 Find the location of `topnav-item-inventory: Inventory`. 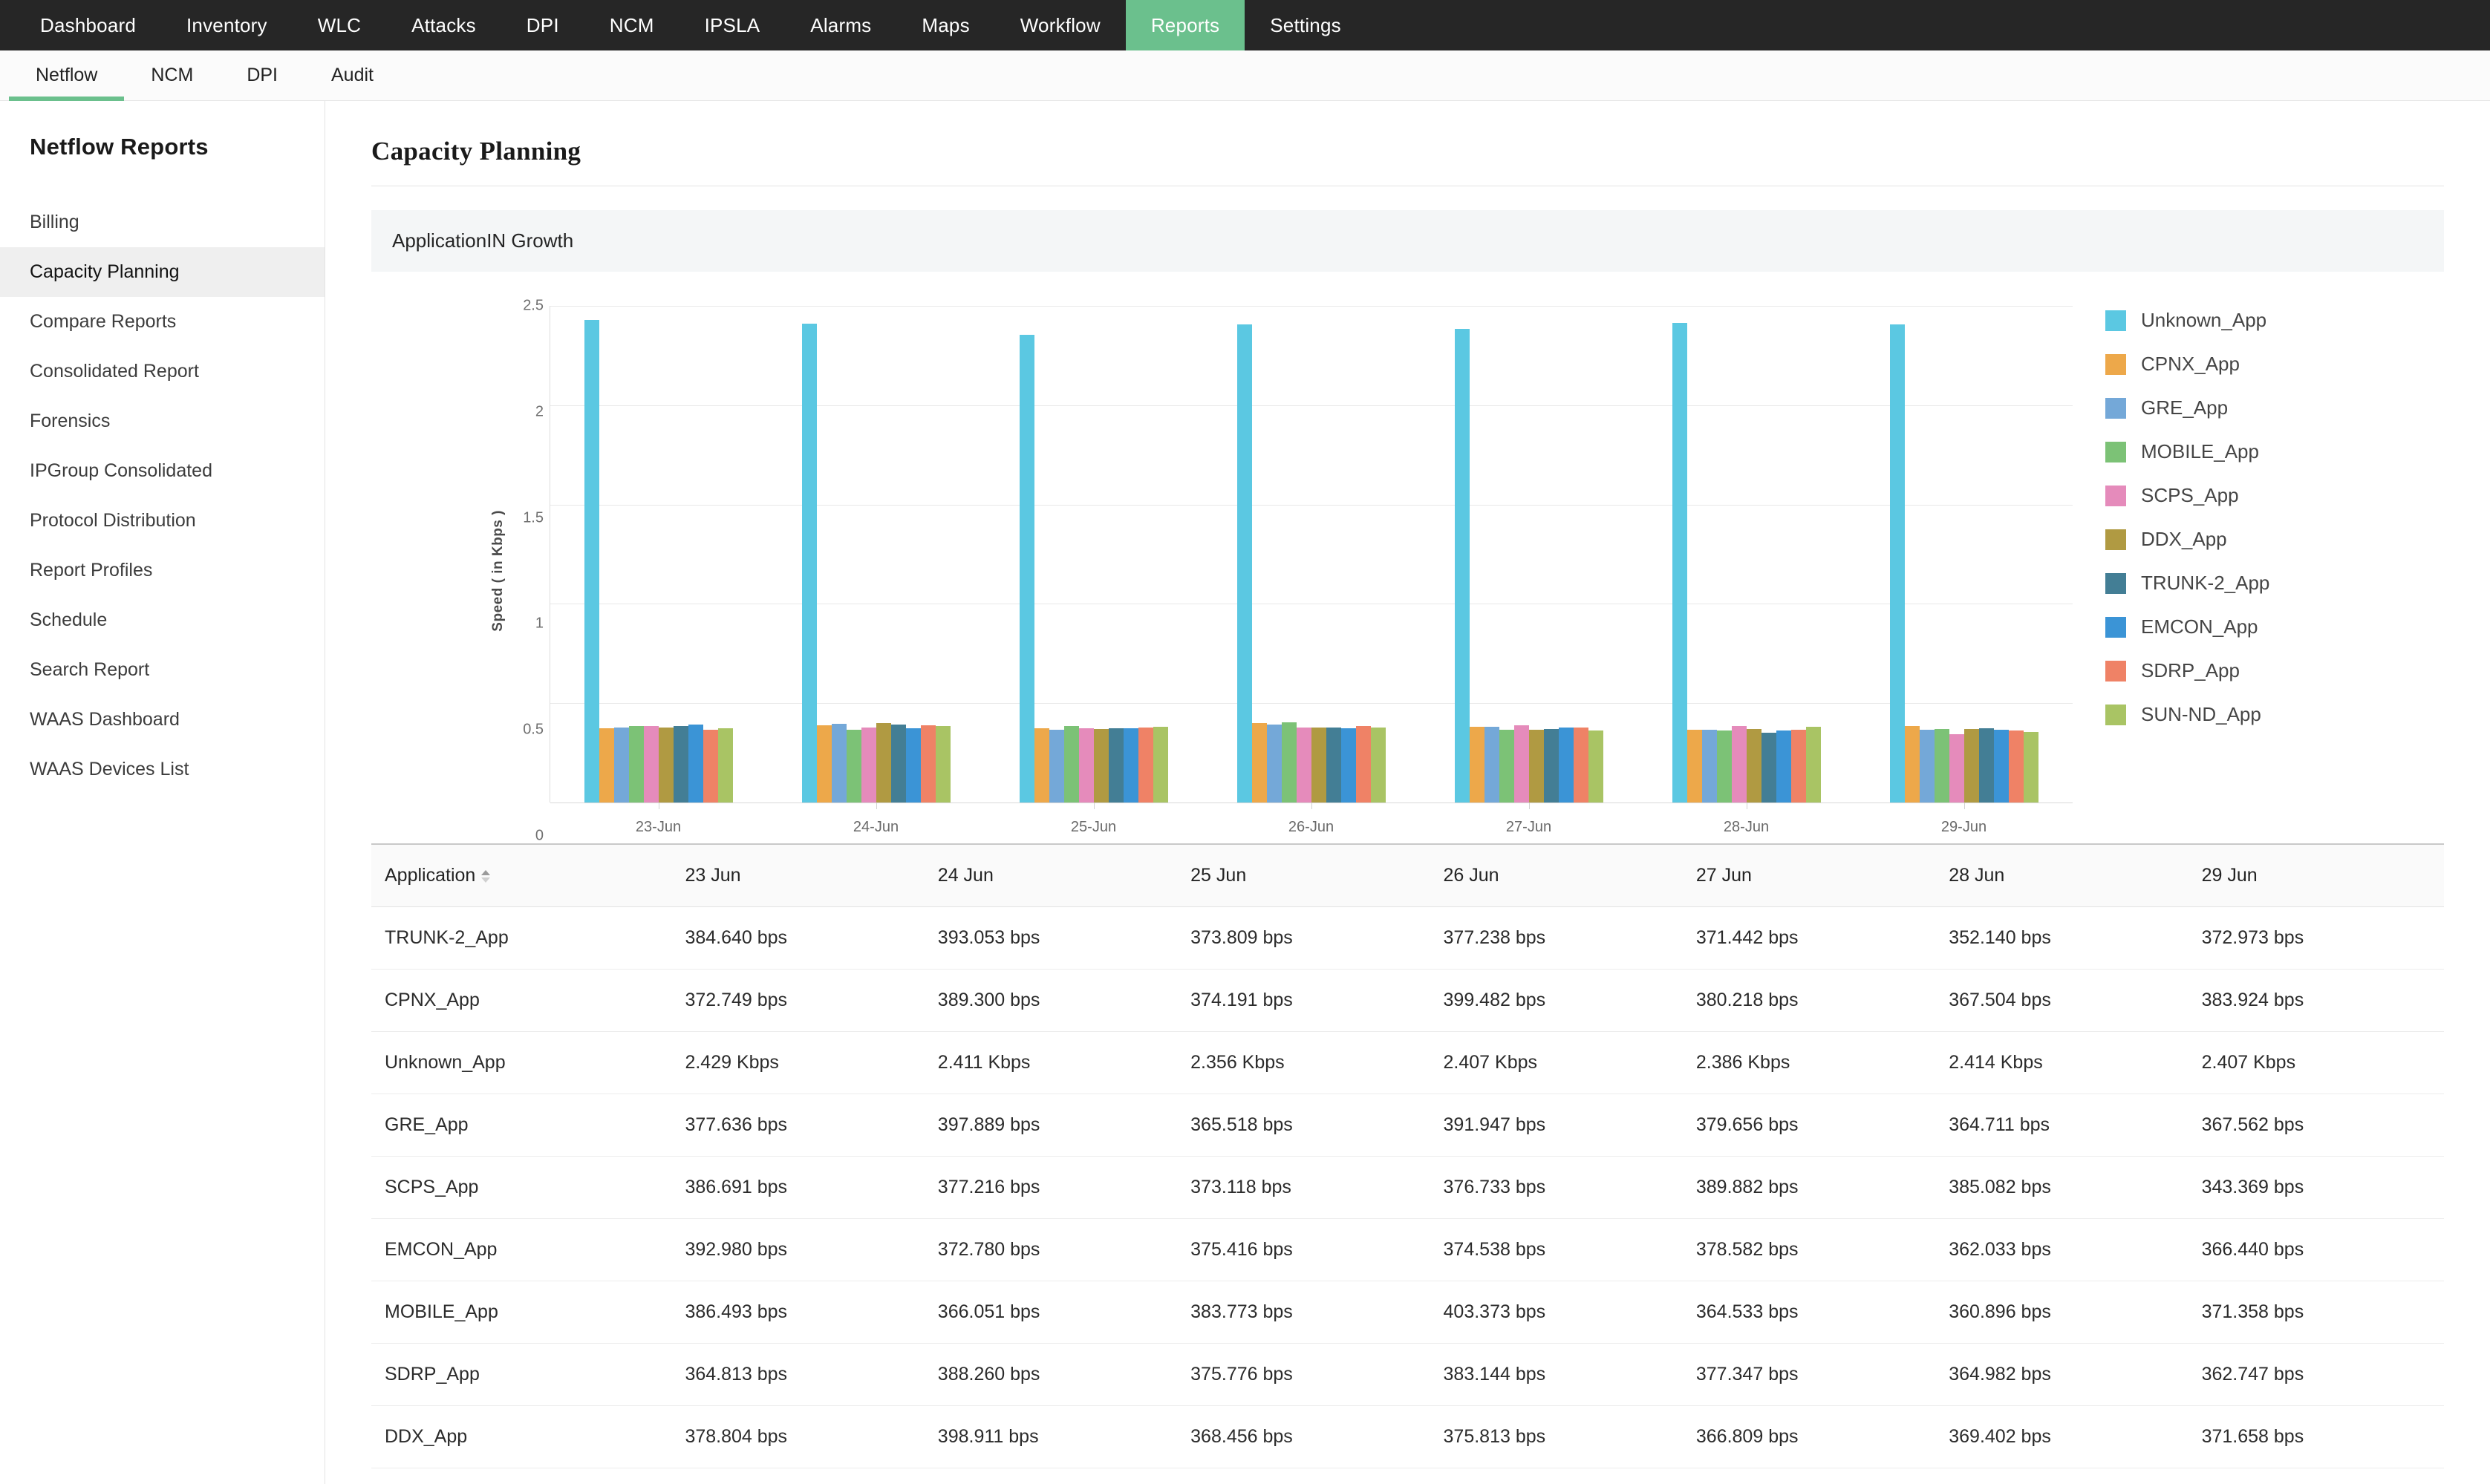

topnav-item-inventory: Inventory is located at coordinates (227, 25).